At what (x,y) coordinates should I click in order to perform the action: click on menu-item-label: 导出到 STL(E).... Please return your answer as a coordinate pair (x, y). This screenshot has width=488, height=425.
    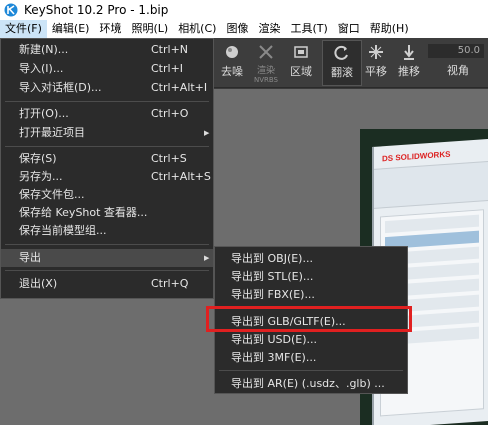
    Looking at the image, I should click on (272, 276).